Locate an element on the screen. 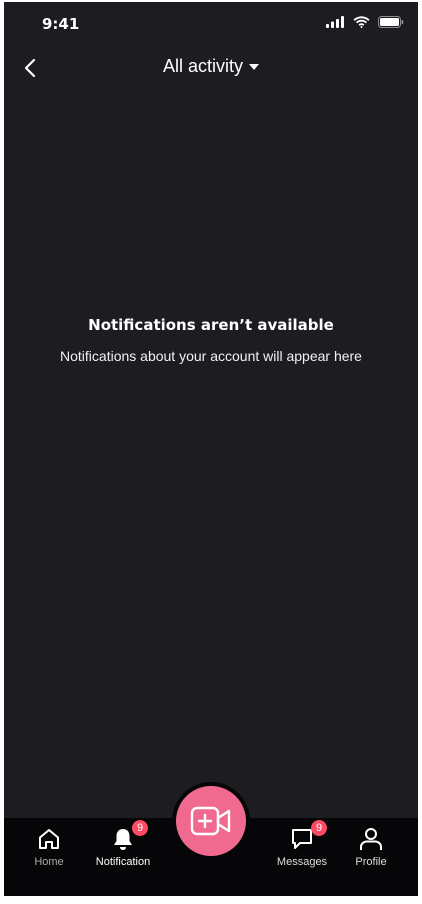 Image resolution: width=422 pixels, height=904 pixels. fab-container is located at coordinates (211, 821).